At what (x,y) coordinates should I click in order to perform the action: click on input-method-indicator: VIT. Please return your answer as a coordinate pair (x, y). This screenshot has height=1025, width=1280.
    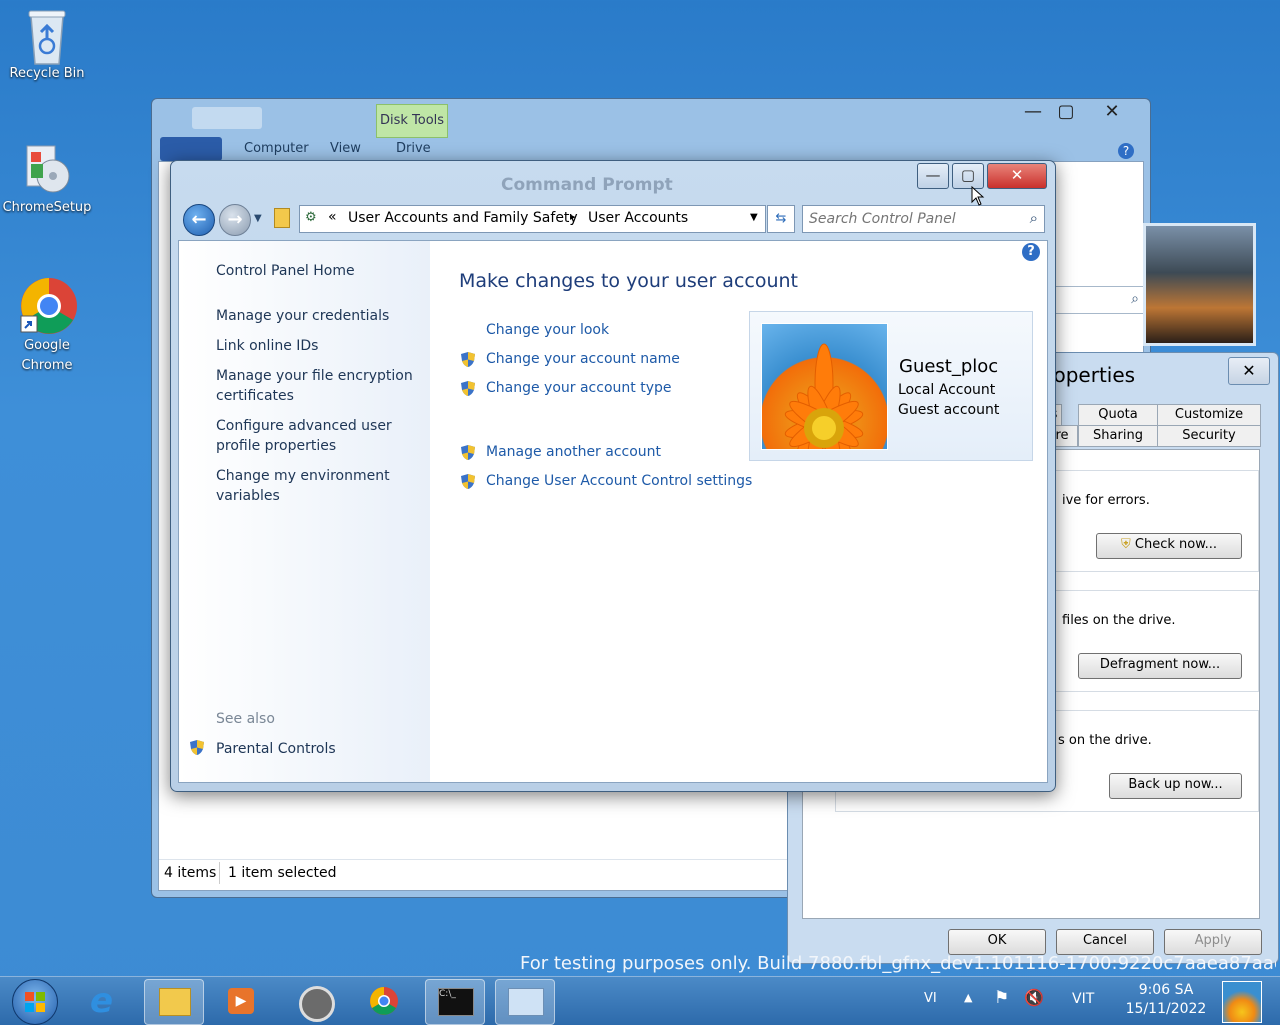
    Looking at the image, I should click on (1083, 999).